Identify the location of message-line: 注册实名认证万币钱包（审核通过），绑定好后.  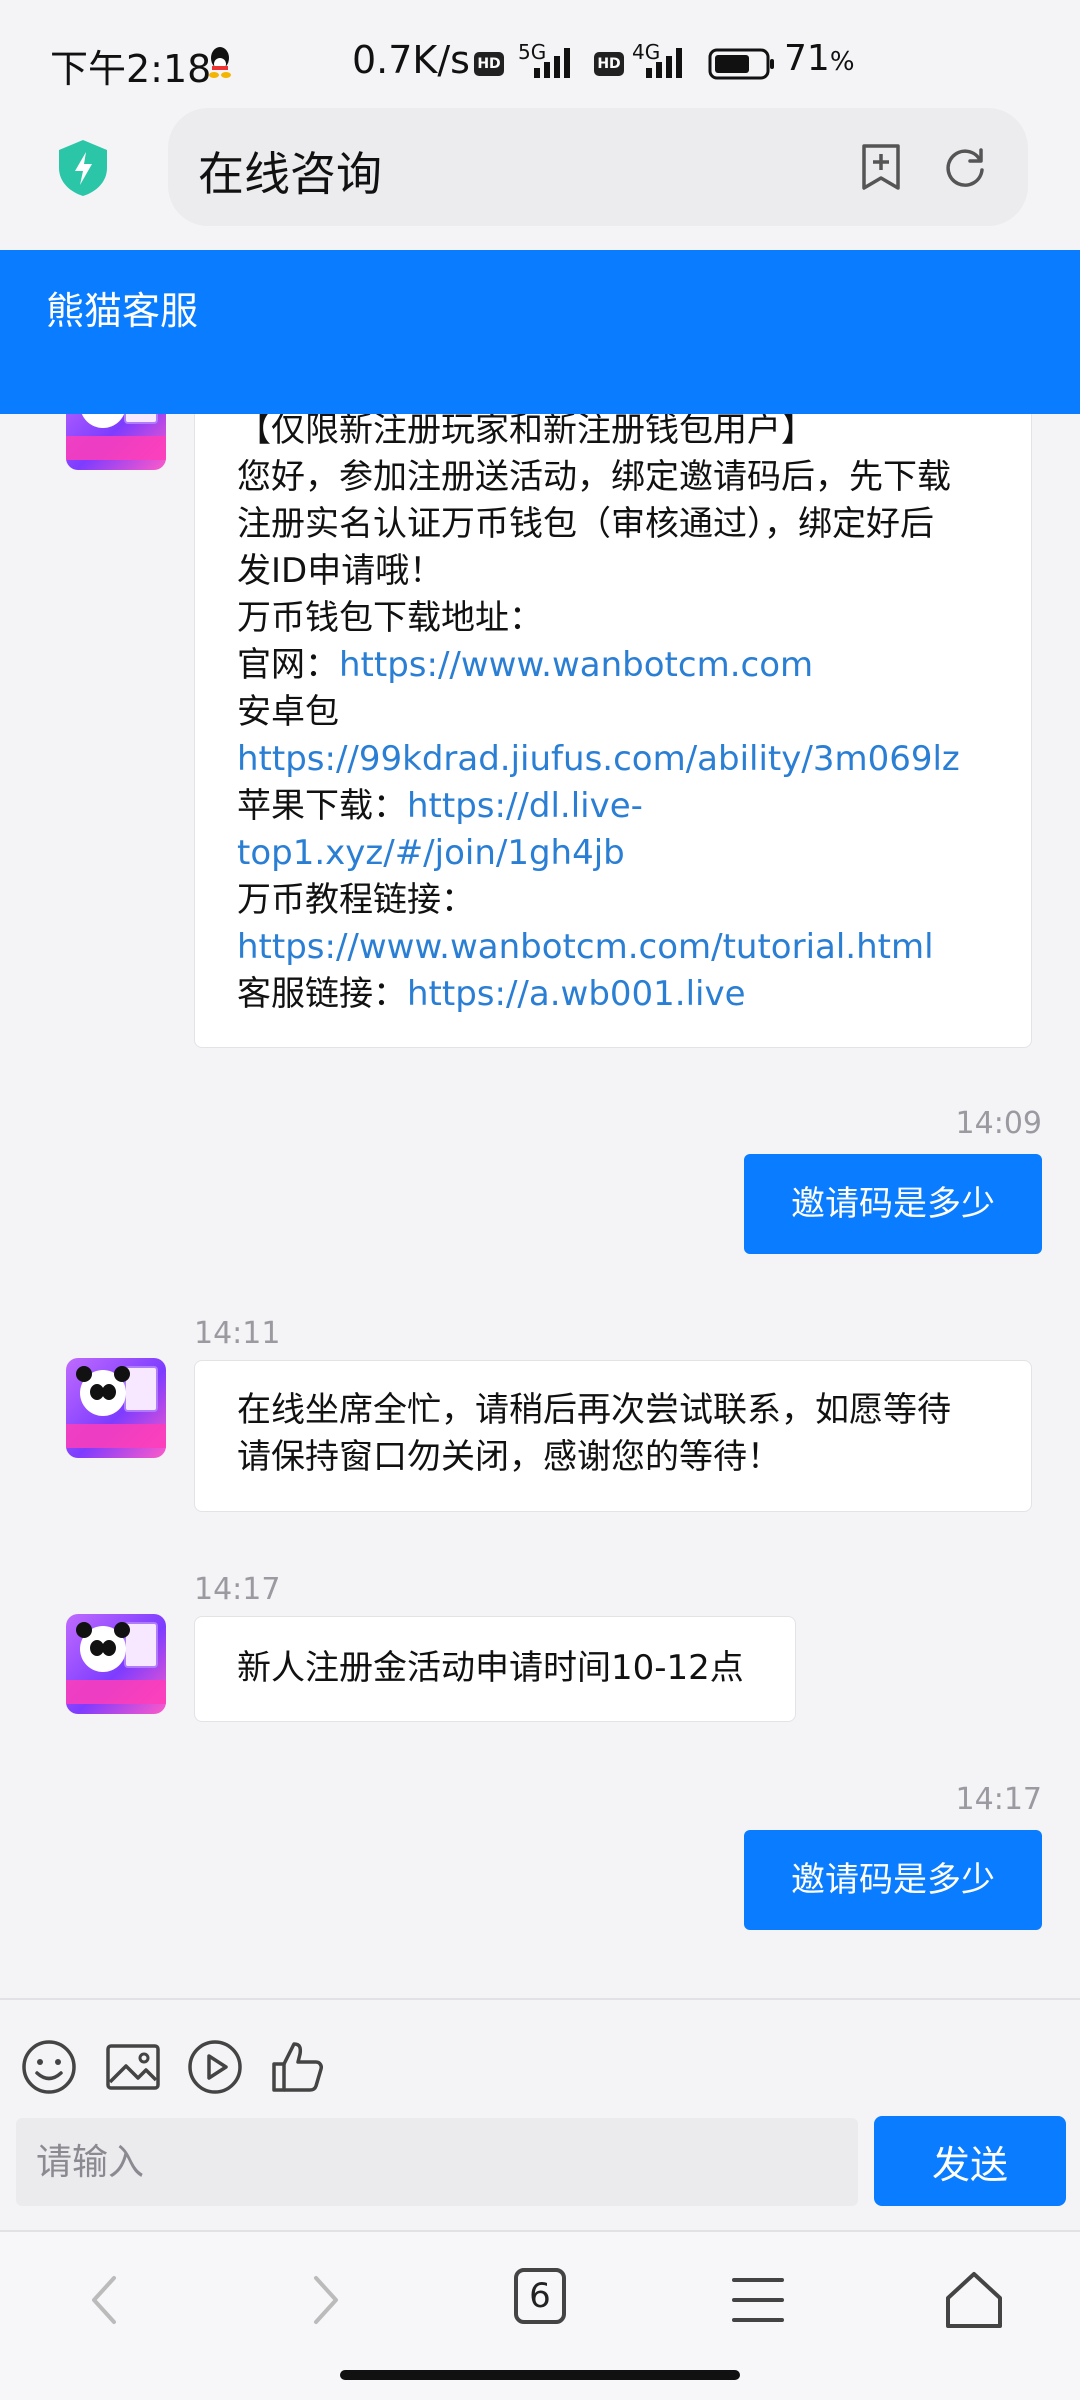
(585, 524).